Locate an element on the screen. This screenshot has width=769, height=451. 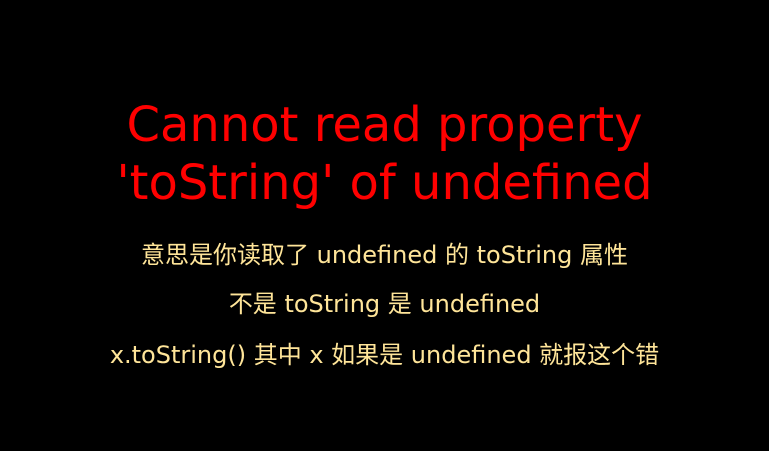
error-title-line-1: Cannot read property is located at coordinates (384, 125).